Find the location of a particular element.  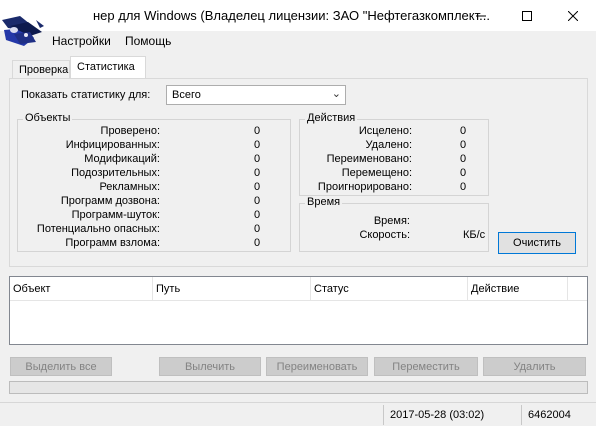

maximize-icon is located at coordinates (527, 15).